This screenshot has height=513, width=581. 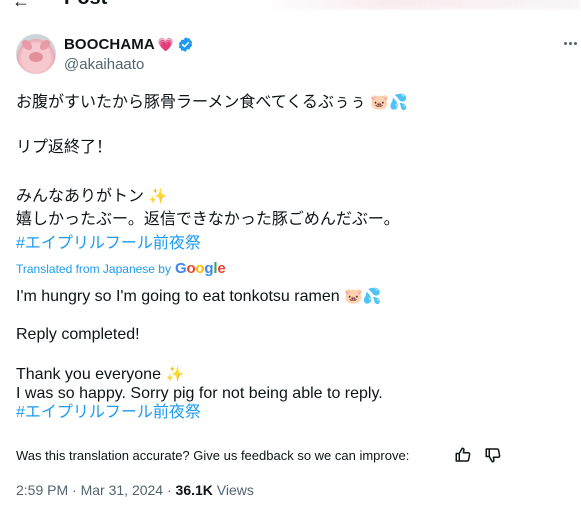 What do you see at coordinates (64, 147) in the screenshot?
I see `tweet-original-line-2: リプ返終了！` at bounding box center [64, 147].